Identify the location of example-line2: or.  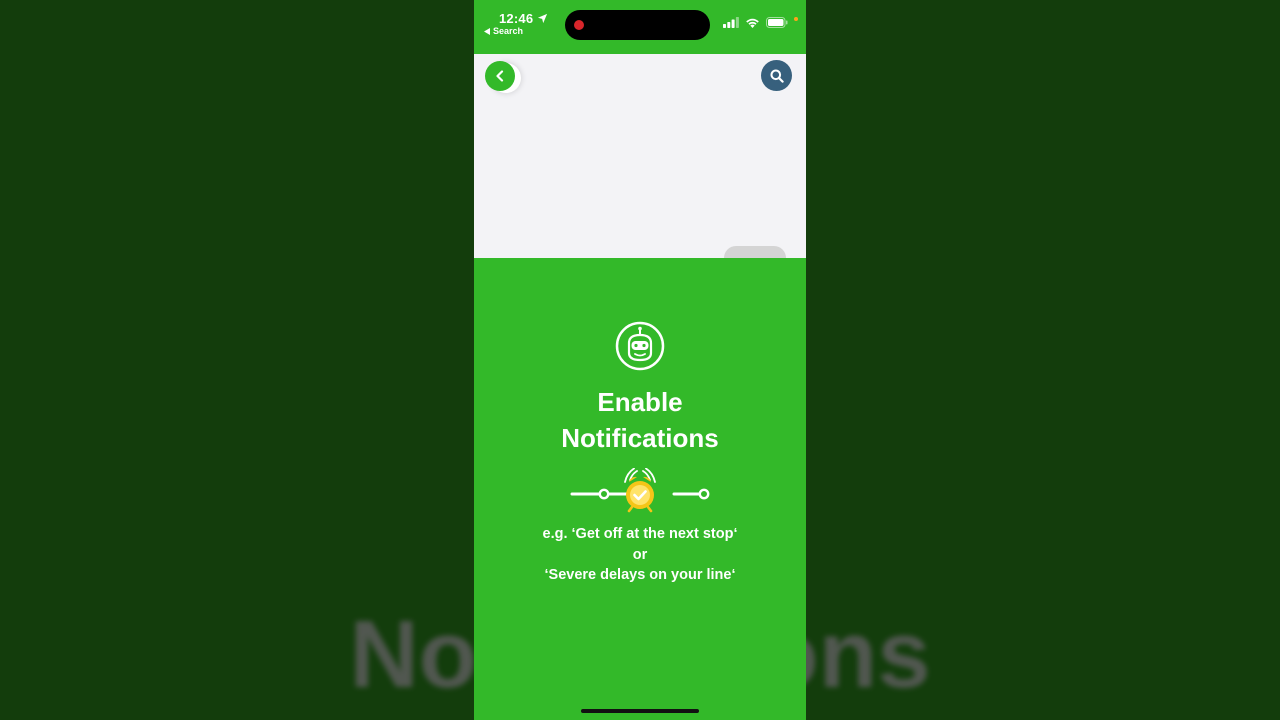
(640, 554).